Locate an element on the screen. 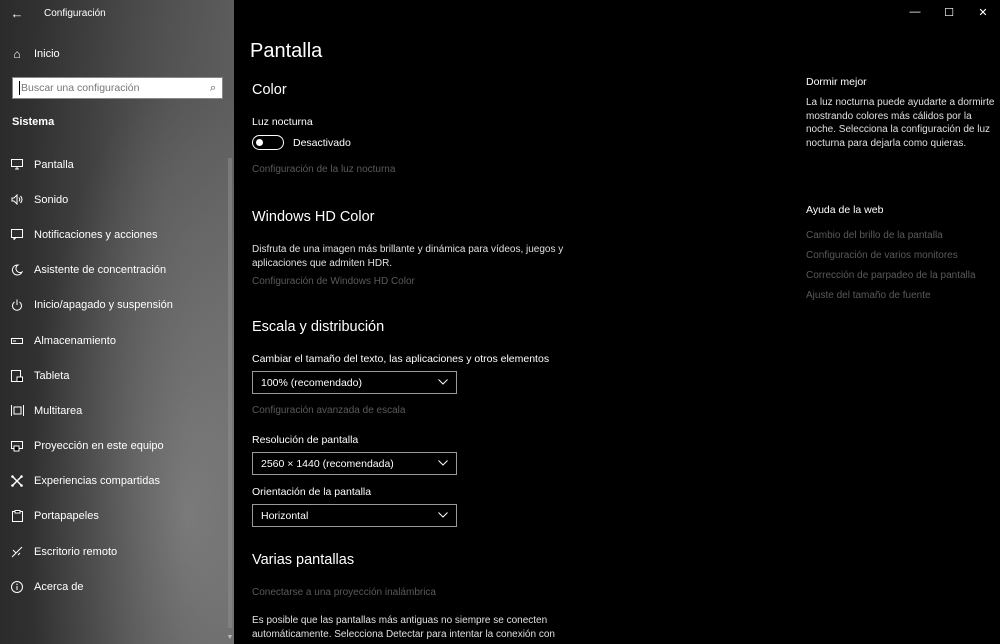 This screenshot has height=644, width=1000. sidebar-item-proyeccion: Proyección en este equipo is located at coordinates (113, 446).